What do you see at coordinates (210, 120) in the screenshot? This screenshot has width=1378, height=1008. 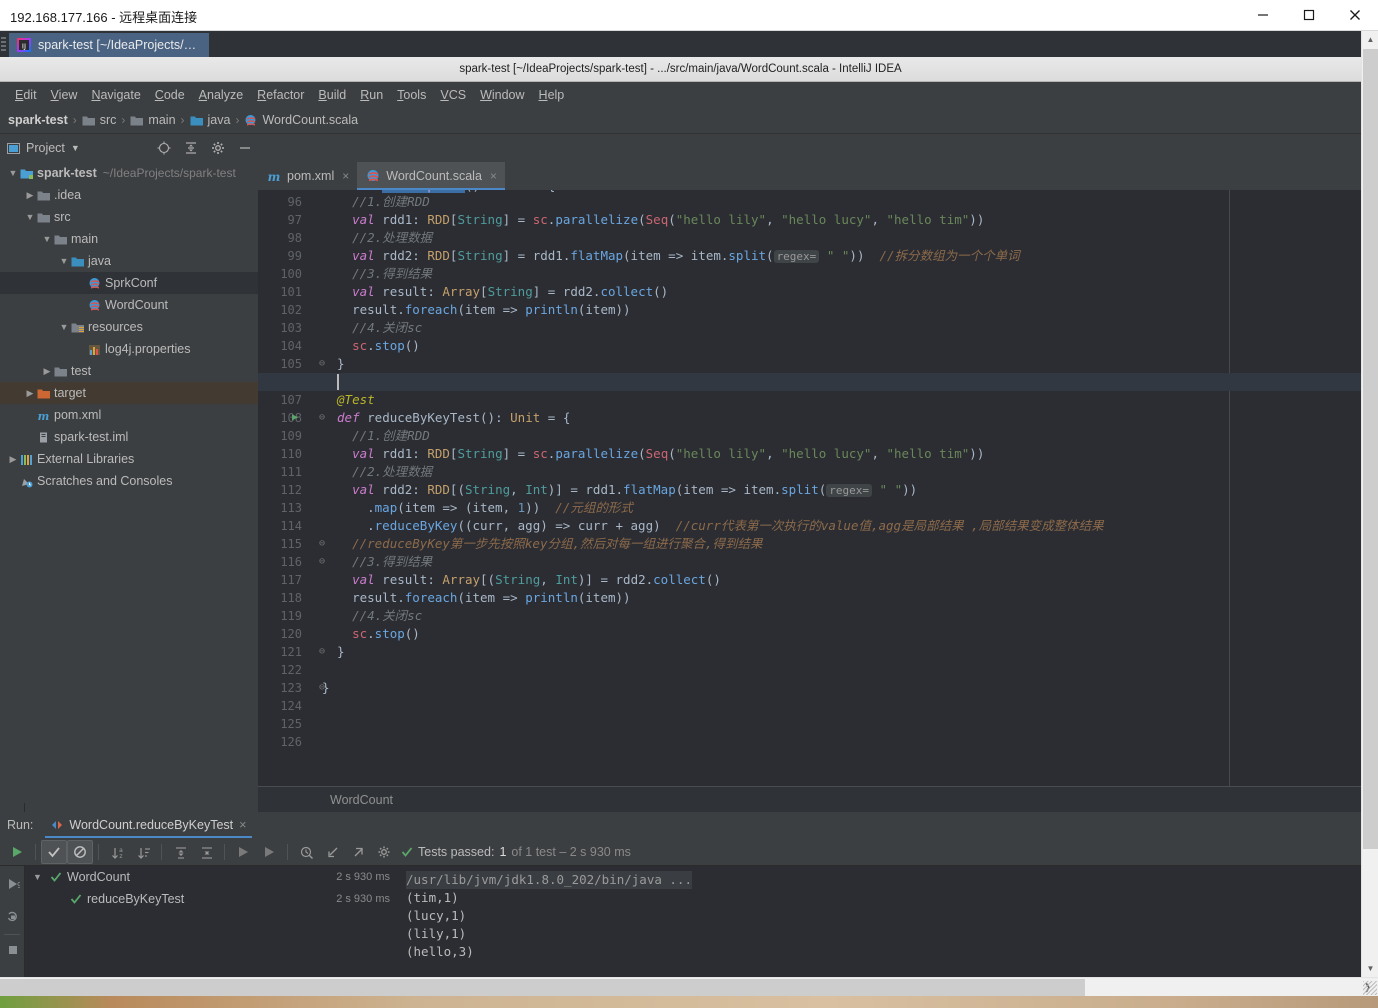 I see `breadcrumb-java: java` at bounding box center [210, 120].